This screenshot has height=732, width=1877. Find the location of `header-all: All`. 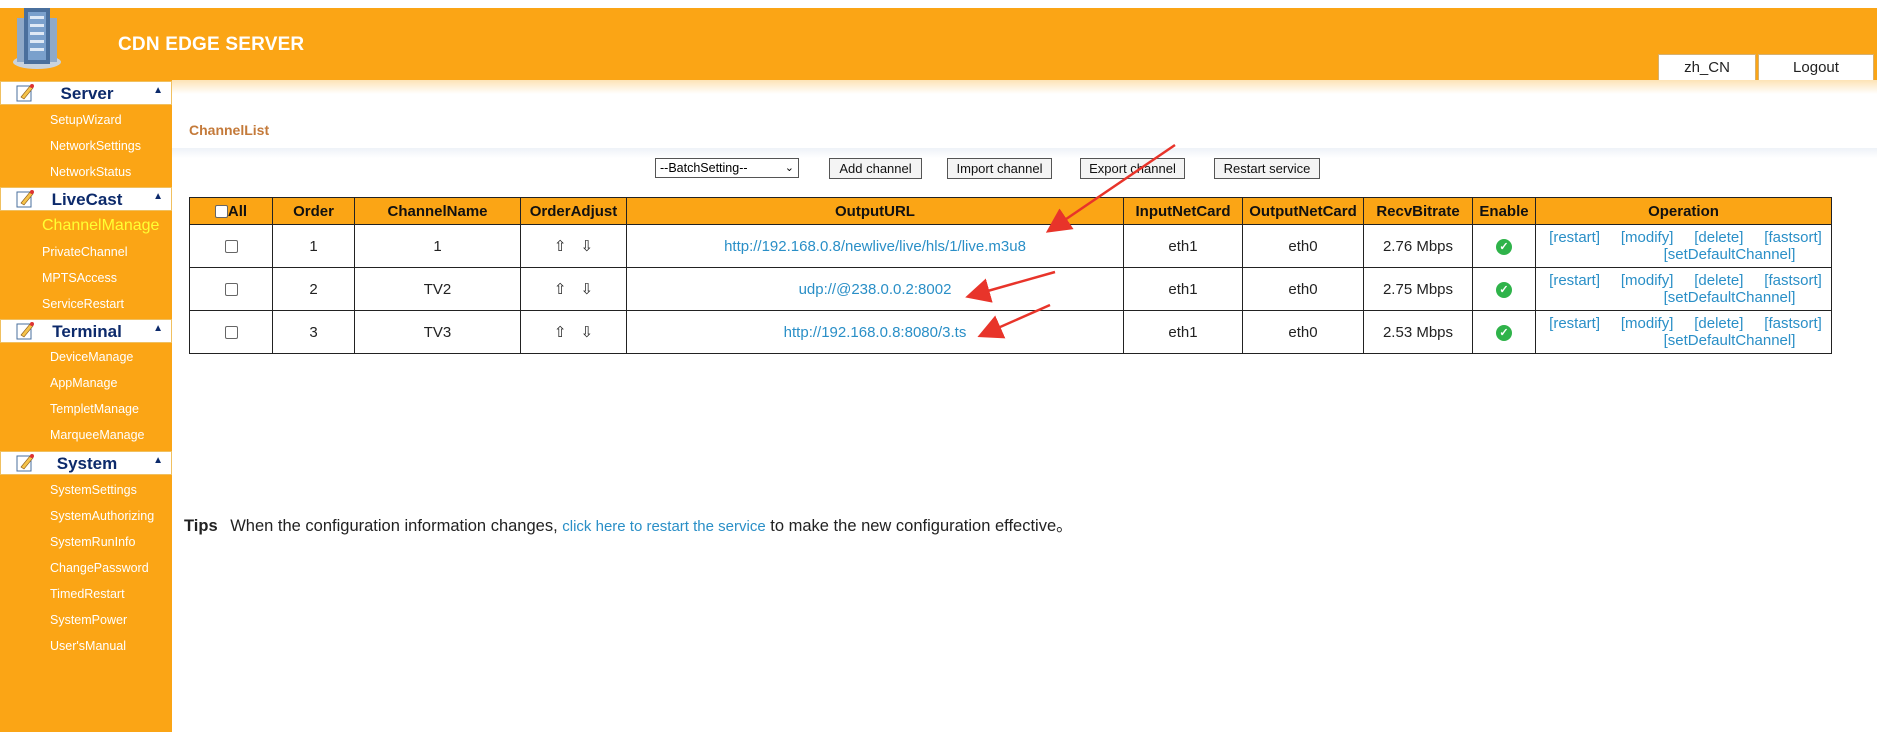

header-all: All is located at coordinates (231, 211).